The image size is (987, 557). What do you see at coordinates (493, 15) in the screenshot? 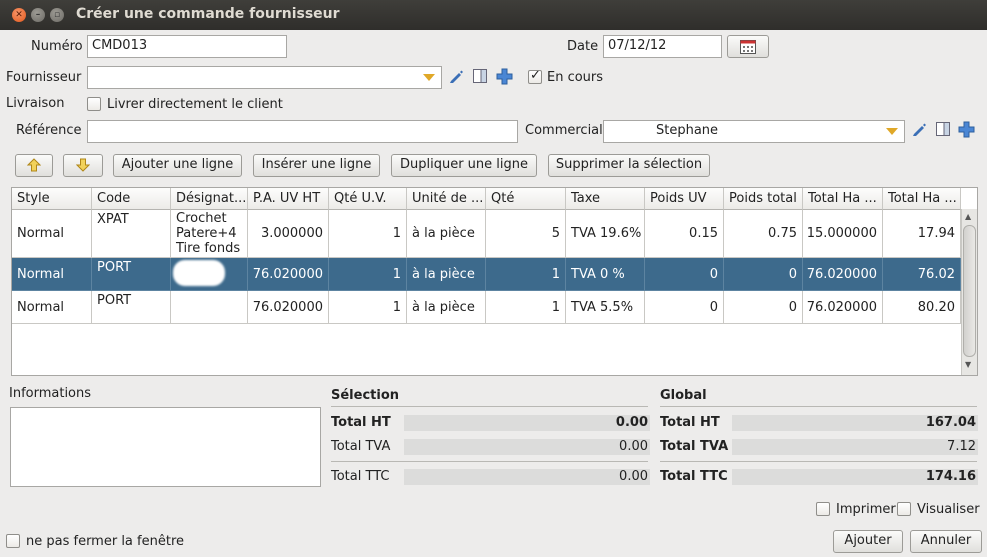
I see `title-bar: ✕ – ▫ Créer une commande fournisseur` at bounding box center [493, 15].